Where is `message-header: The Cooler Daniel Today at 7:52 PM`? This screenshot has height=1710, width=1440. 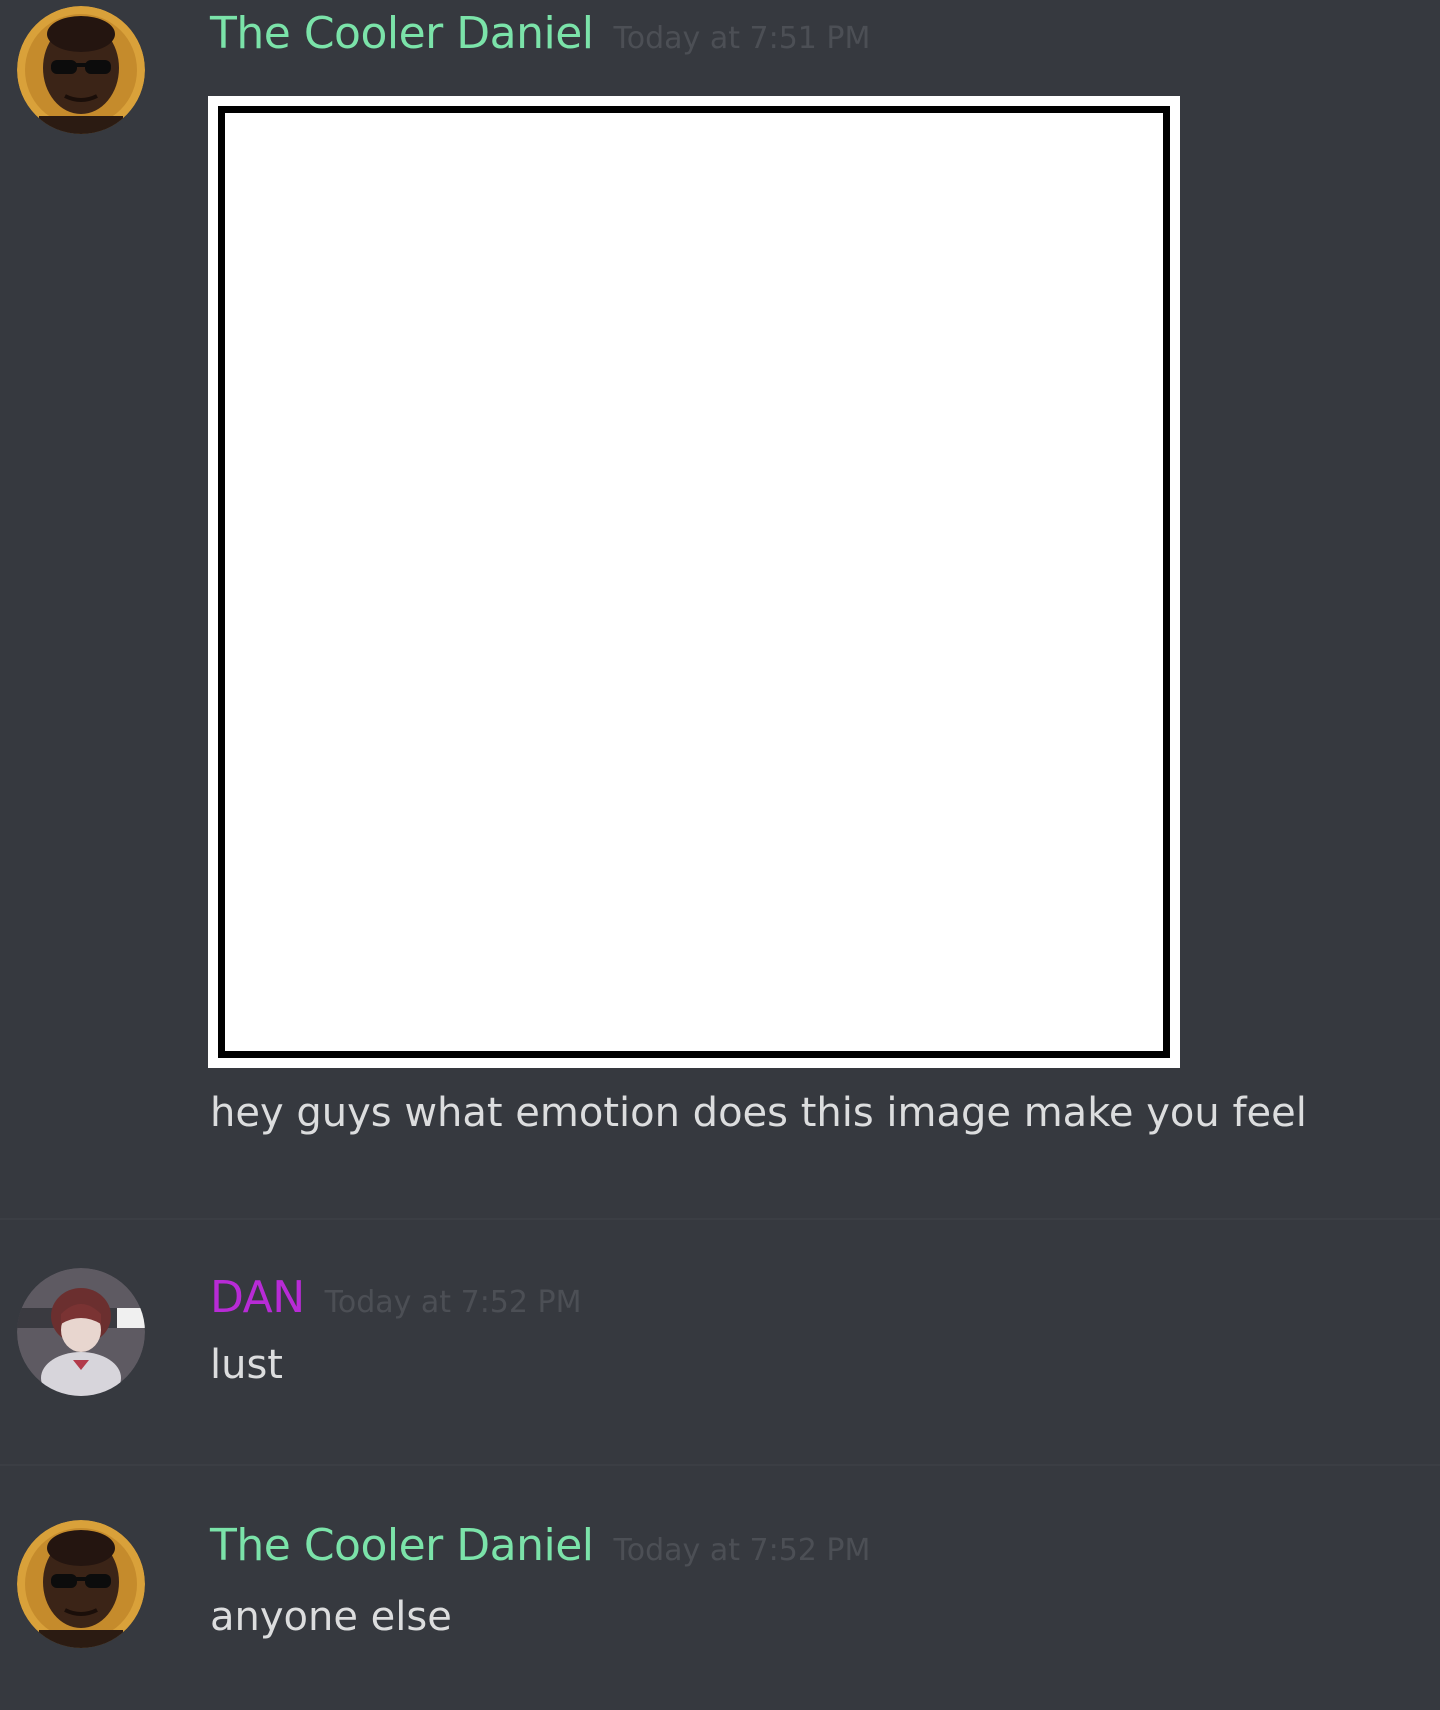
message-header: The Cooler Daniel Today at 7:52 PM is located at coordinates (540, 1545).